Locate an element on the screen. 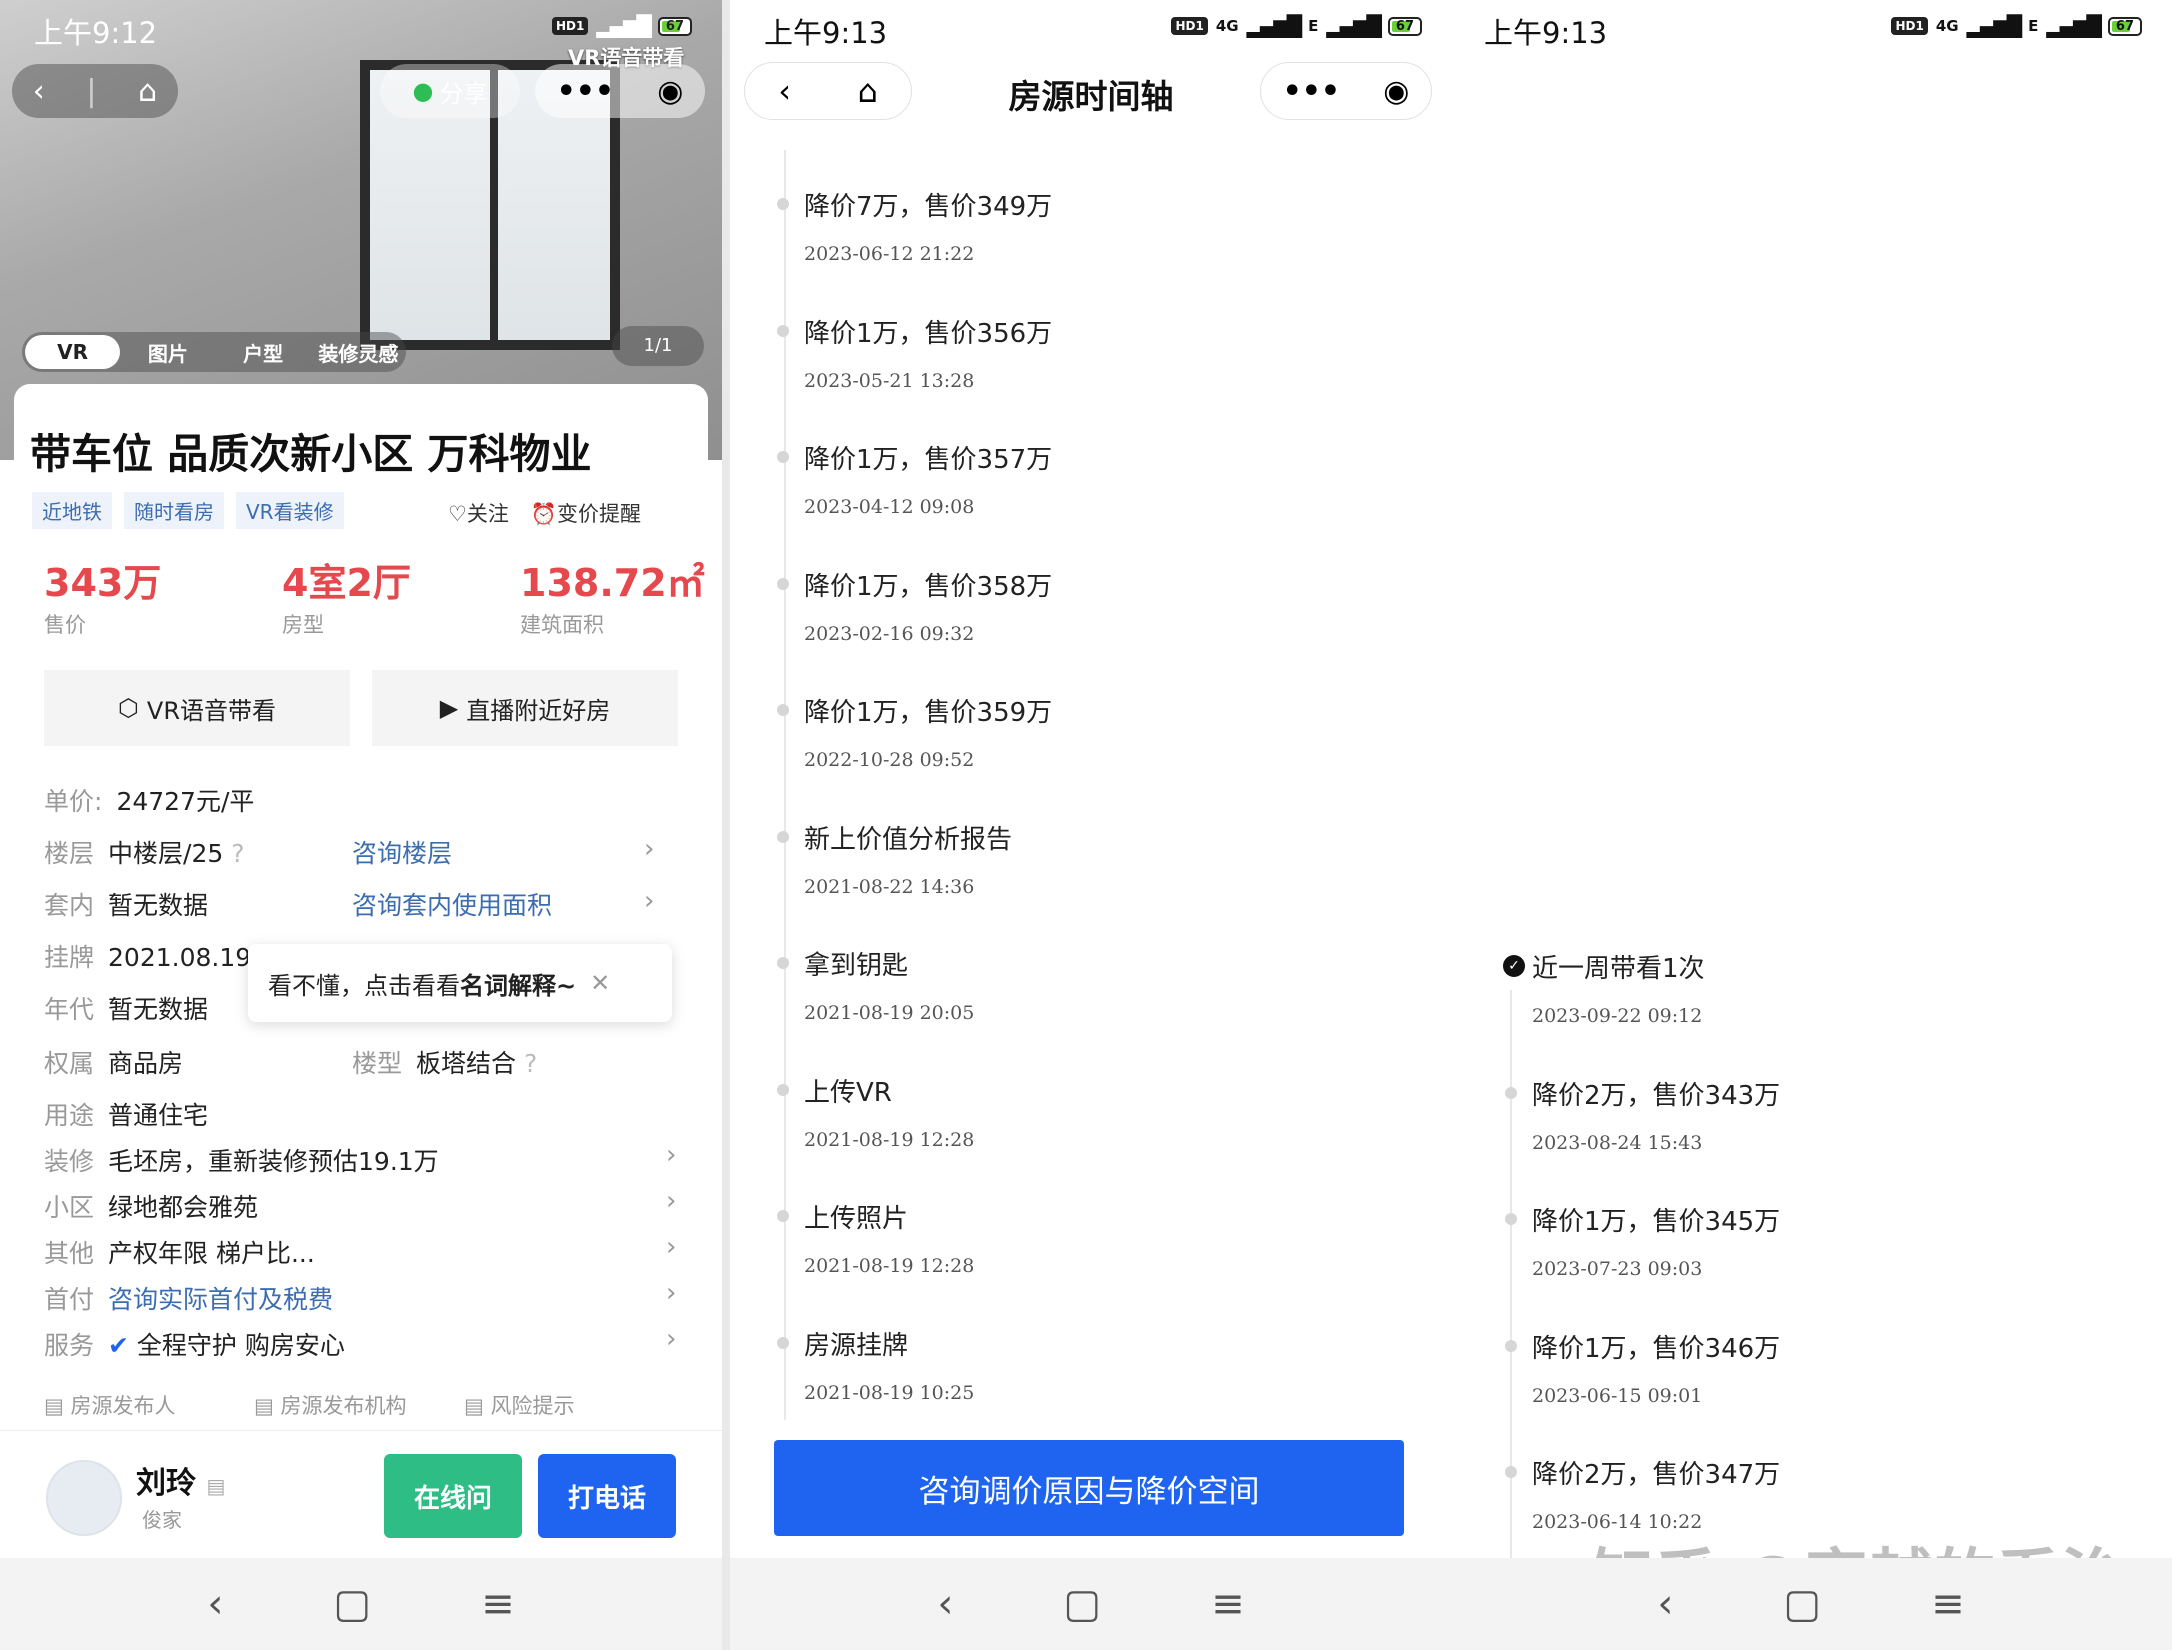  row-usage: 用途 普通住宅 is located at coordinates (126, 1115).